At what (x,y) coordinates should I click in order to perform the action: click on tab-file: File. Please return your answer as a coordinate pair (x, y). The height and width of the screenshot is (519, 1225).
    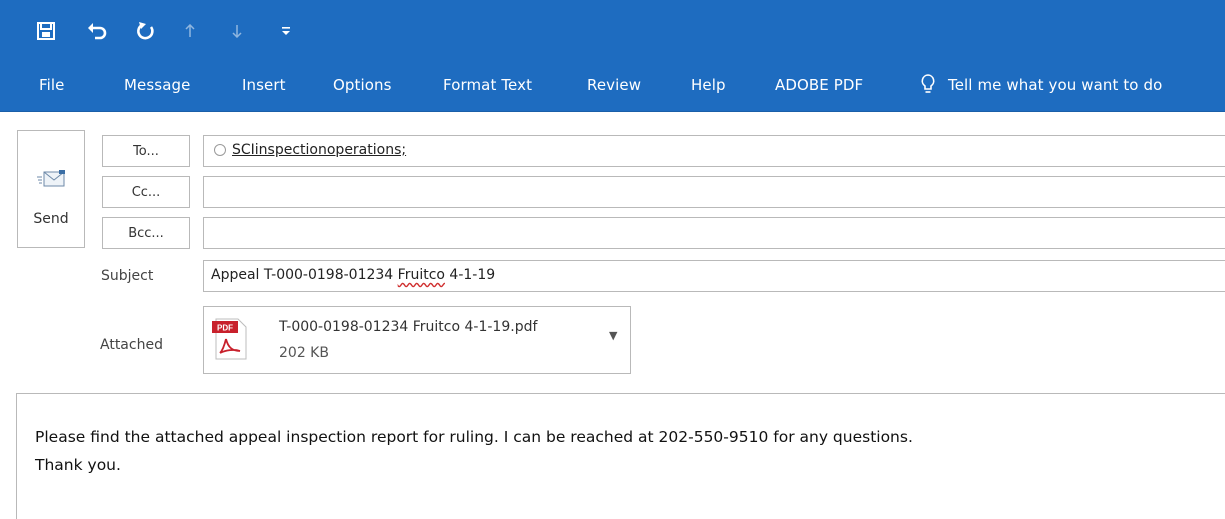
    Looking at the image, I should click on (52, 85).